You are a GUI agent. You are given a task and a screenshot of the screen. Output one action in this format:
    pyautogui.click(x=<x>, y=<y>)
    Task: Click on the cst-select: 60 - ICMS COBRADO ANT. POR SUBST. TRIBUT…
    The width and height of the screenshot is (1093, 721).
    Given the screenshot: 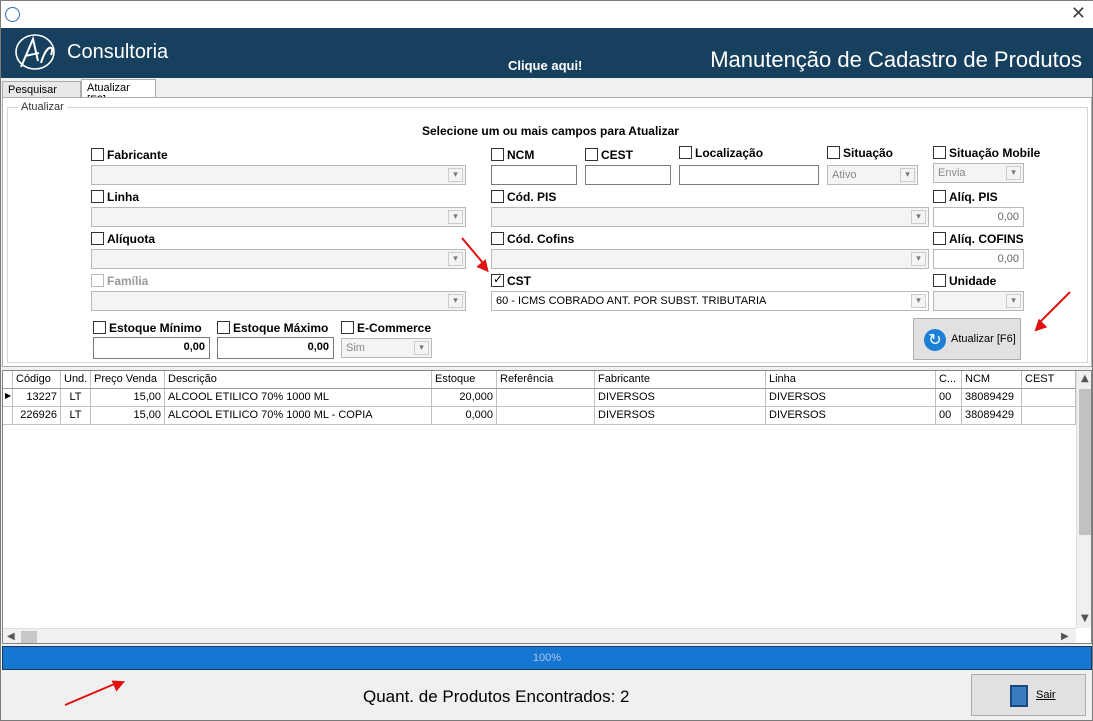 What is the action you would take?
    pyautogui.click(x=710, y=301)
    